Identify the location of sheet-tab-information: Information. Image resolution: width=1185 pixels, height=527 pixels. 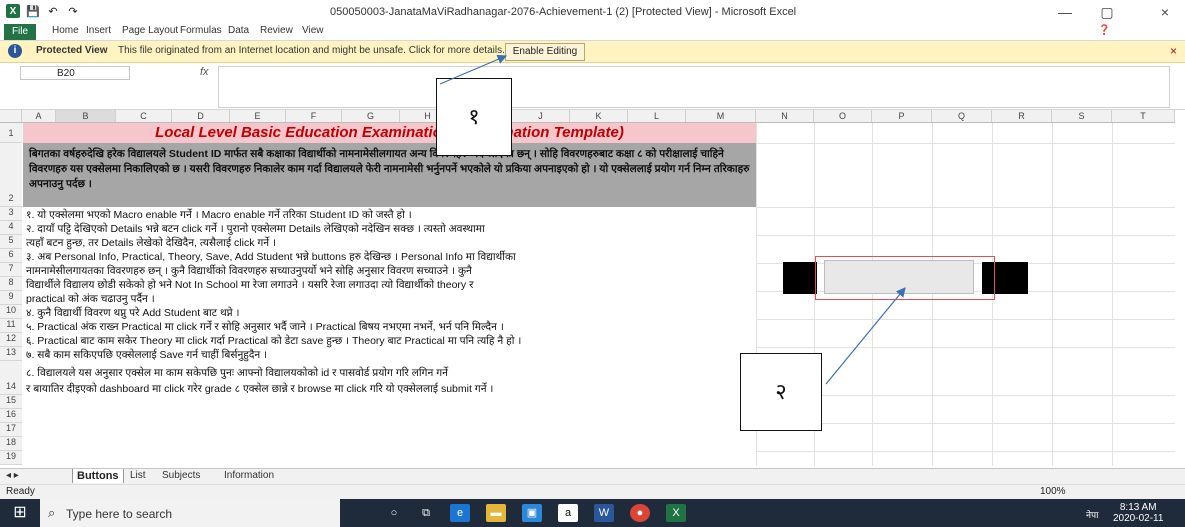
(249, 475).